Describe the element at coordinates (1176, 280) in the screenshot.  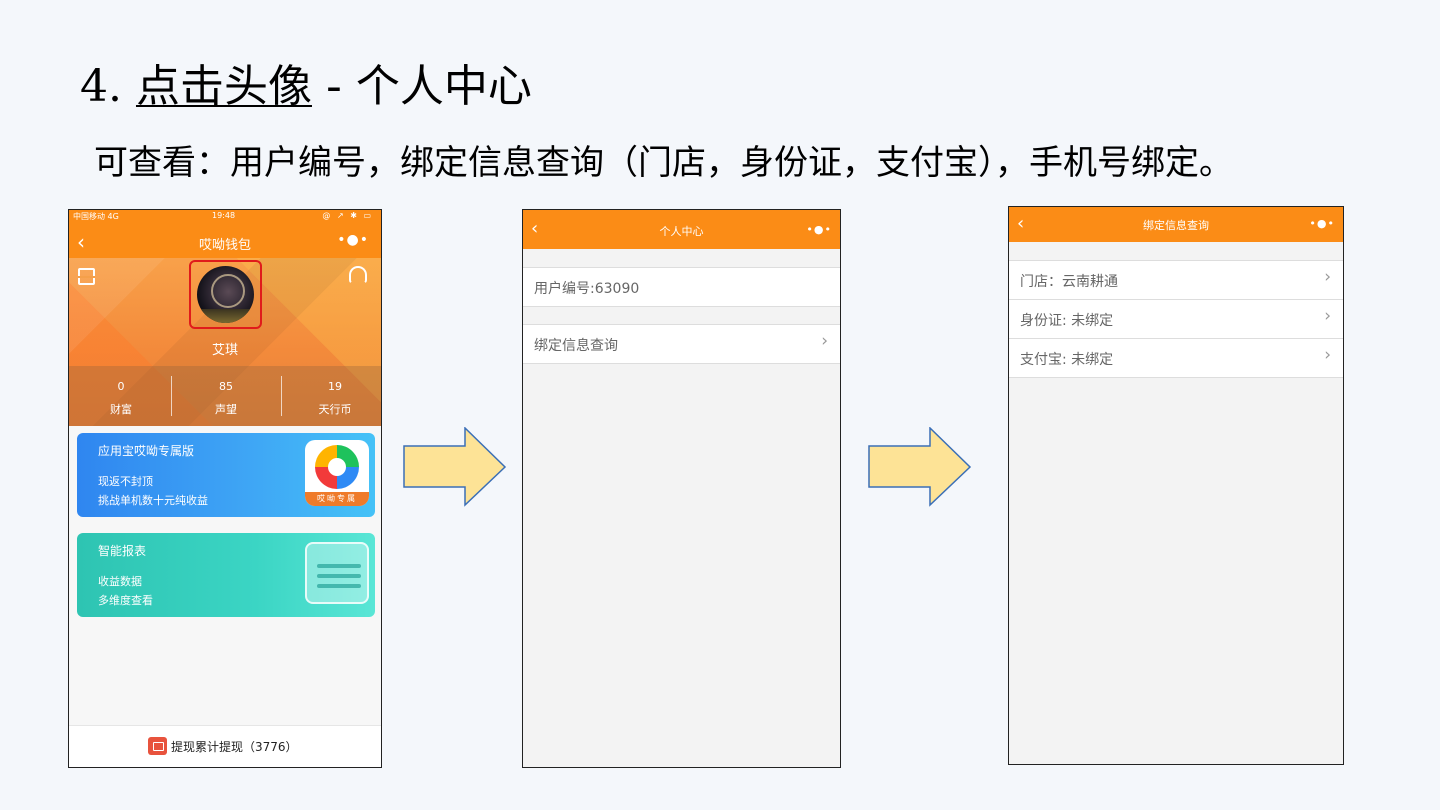
I see `store-row: 门店：云南耕通 ›` at that location.